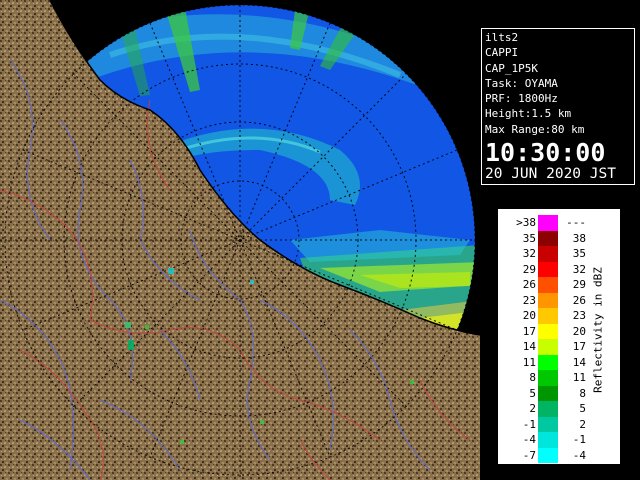  Describe the element at coordinates (529, 331) in the screenshot. I see `legend-lower-bound: 17` at that location.